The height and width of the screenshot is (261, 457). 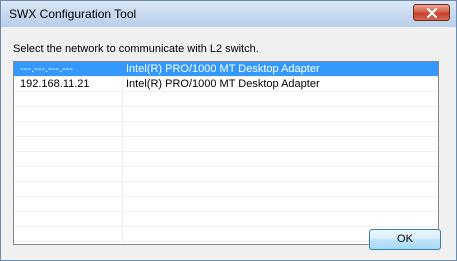 What do you see at coordinates (405, 239) in the screenshot?
I see `ok-button: OK` at bounding box center [405, 239].